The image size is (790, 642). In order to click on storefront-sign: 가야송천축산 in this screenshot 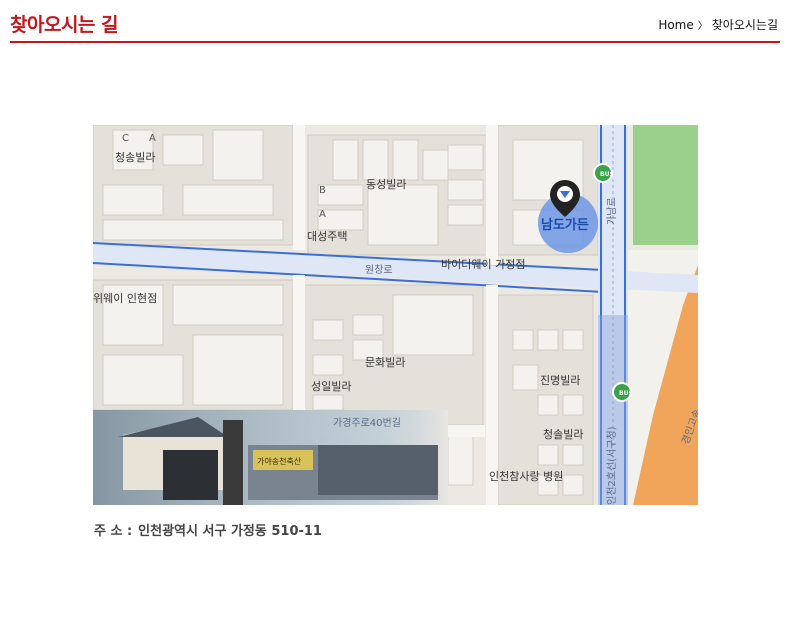, I will do `click(279, 461)`.